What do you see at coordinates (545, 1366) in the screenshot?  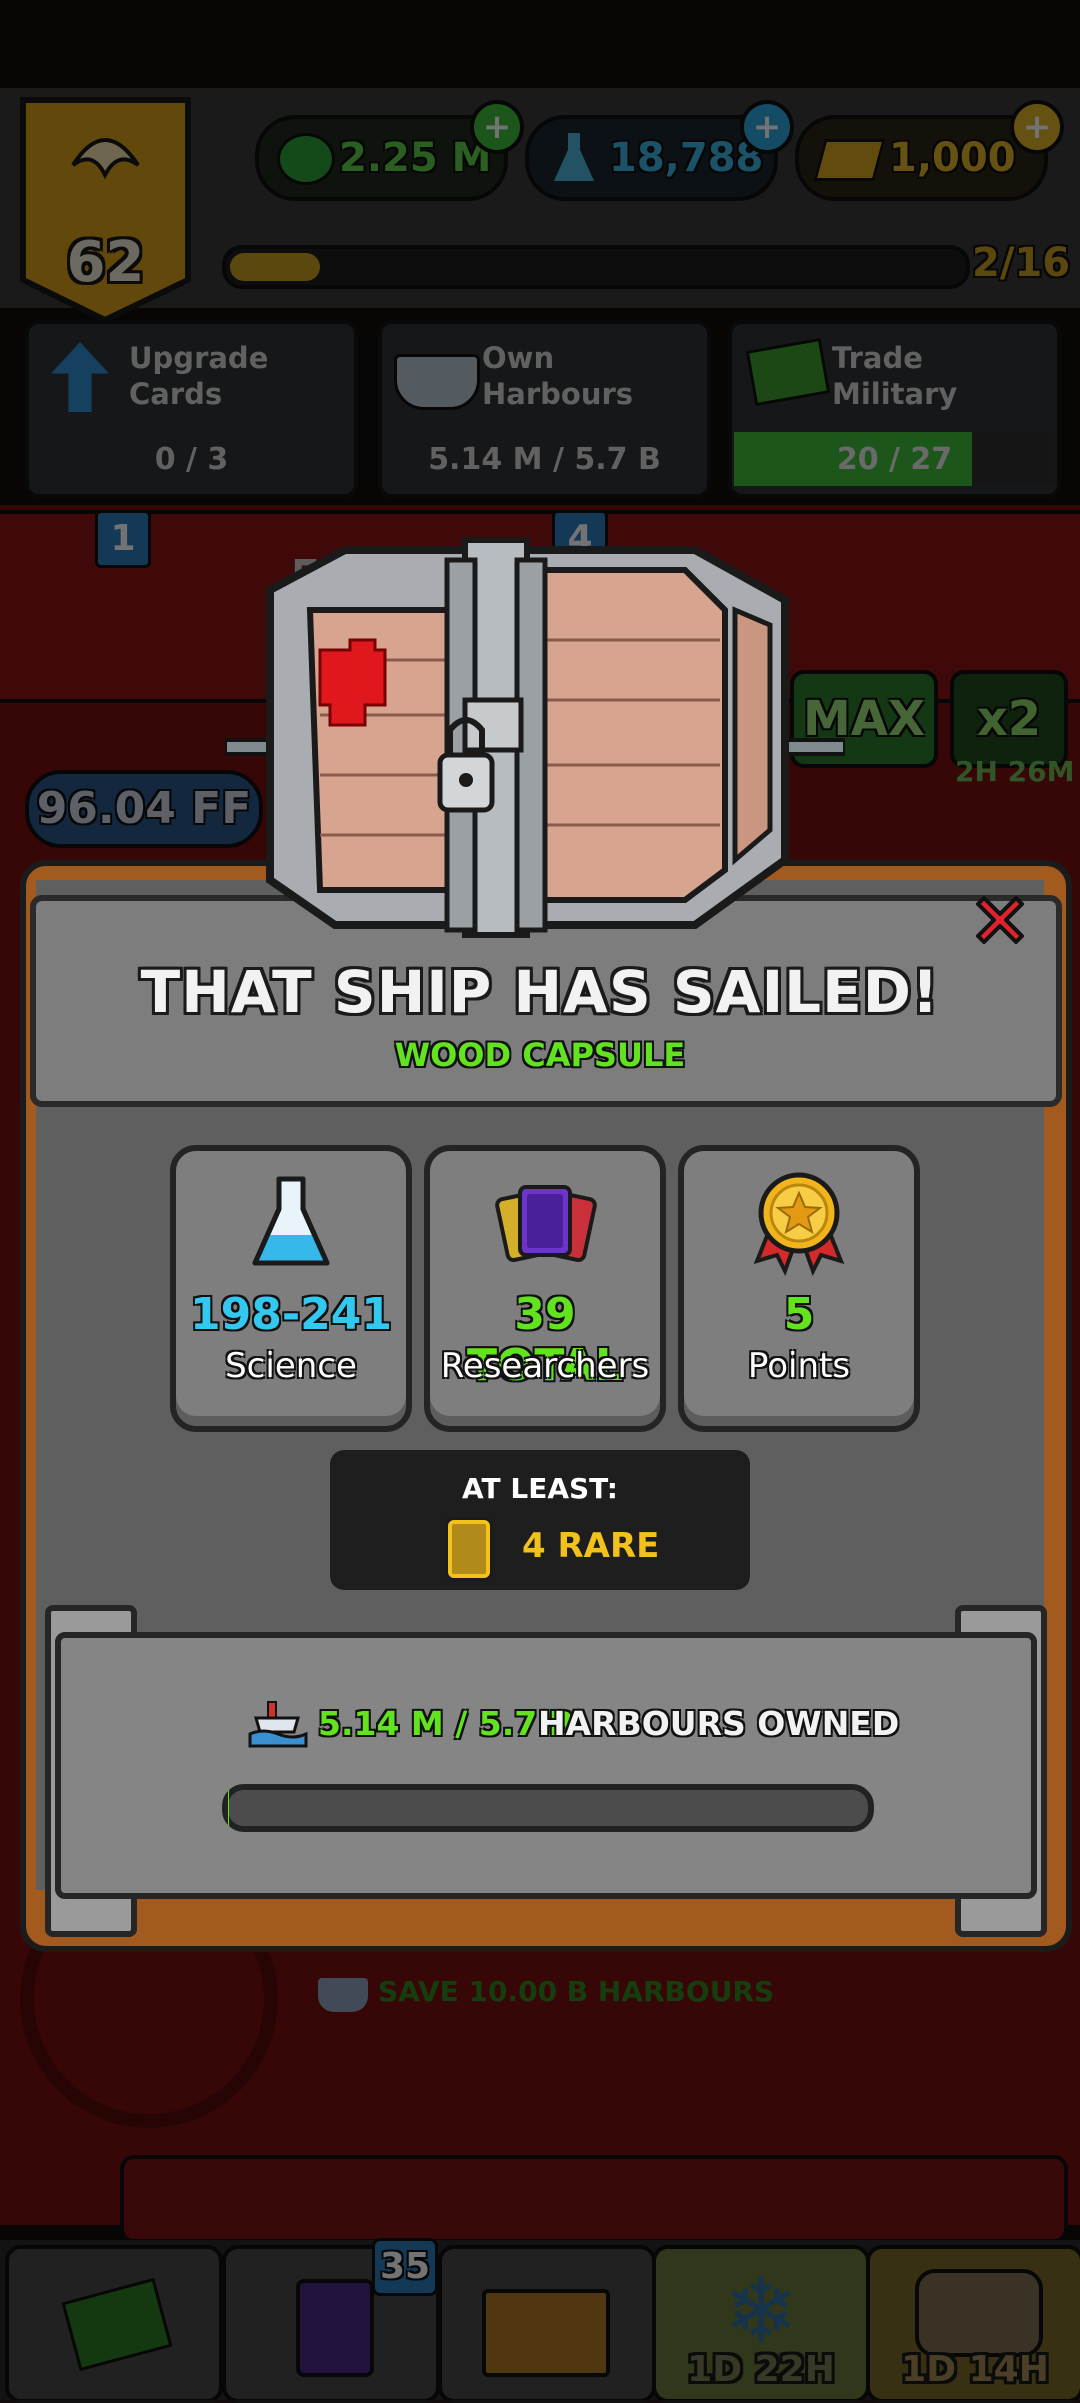 I see `researchers-stat-label: Researchers` at bounding box center [545, 1366].